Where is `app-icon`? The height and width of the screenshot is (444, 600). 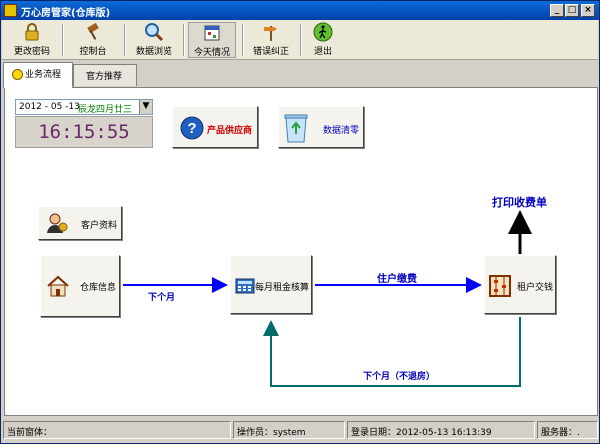 app-icon is located at coordinates (10, 10).